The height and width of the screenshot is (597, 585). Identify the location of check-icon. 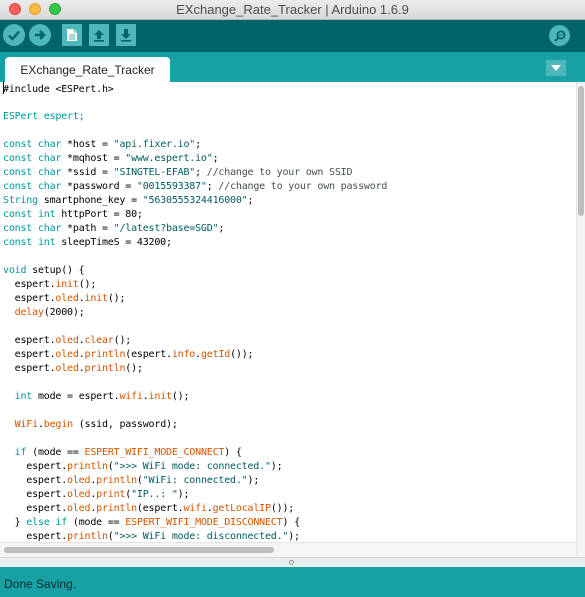
(14, 35).